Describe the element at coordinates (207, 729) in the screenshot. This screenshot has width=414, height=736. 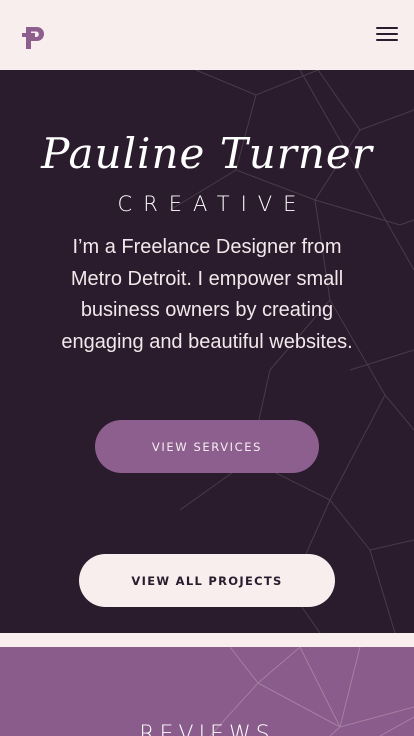
I see `reviews-heading: REVIEWS` at that location.